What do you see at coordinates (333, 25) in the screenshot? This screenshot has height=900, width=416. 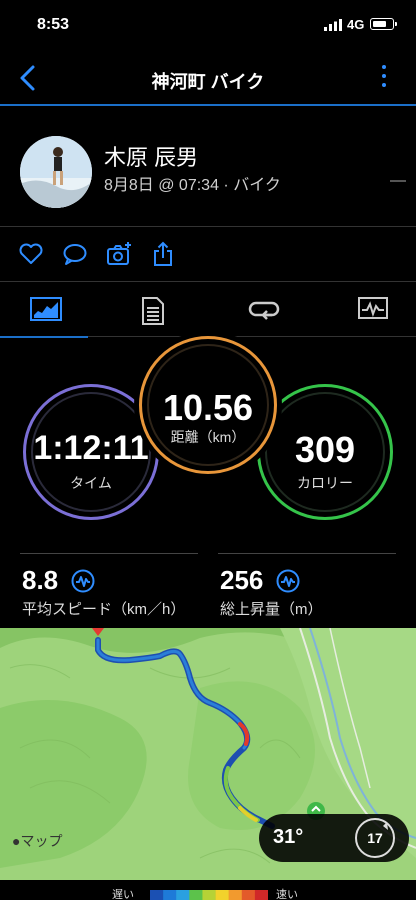 I see `signal-icon` at bounding box center [333, 25].